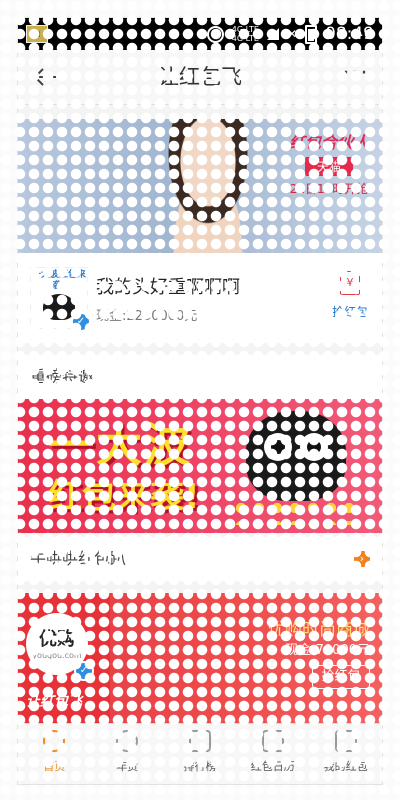 The width and height of the screenshot is (400, 800). I want to click on promo-brand: 红包合伙人, so click(328, 142).